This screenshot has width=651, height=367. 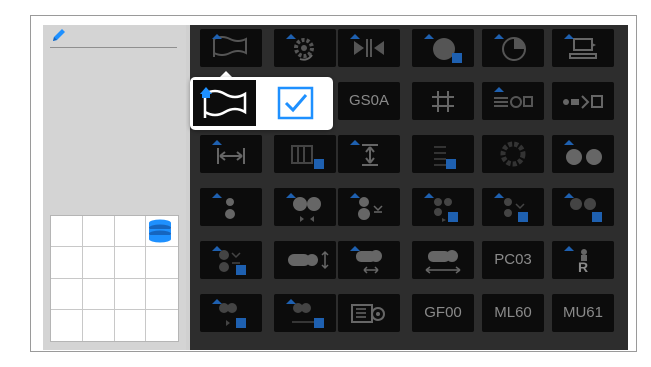 I want to click on monitor-icon, so click(x=583, y=48).